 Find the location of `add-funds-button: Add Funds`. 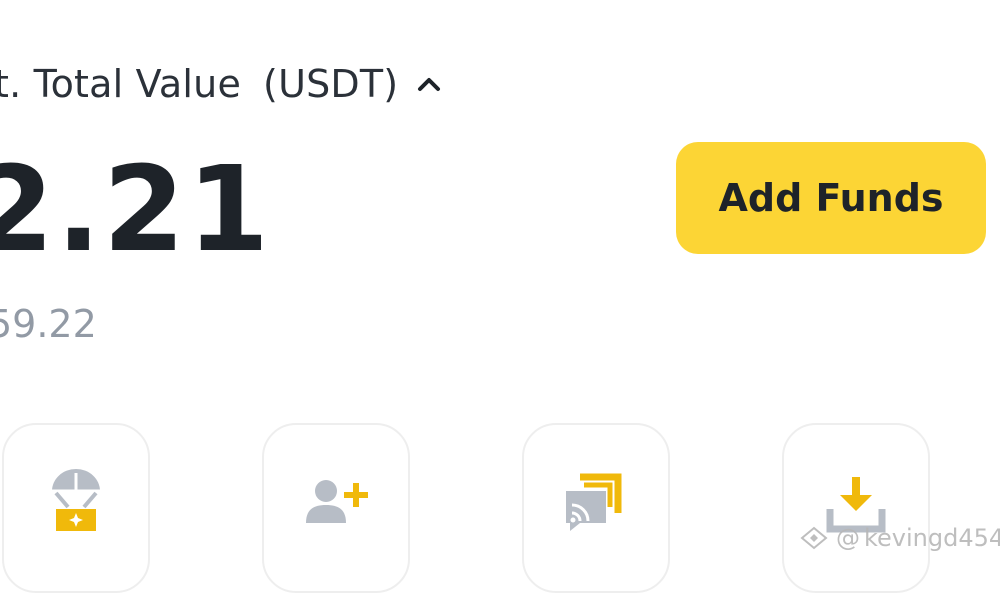

add-funds-button: Add Funds is located at coordinates (831, 198).